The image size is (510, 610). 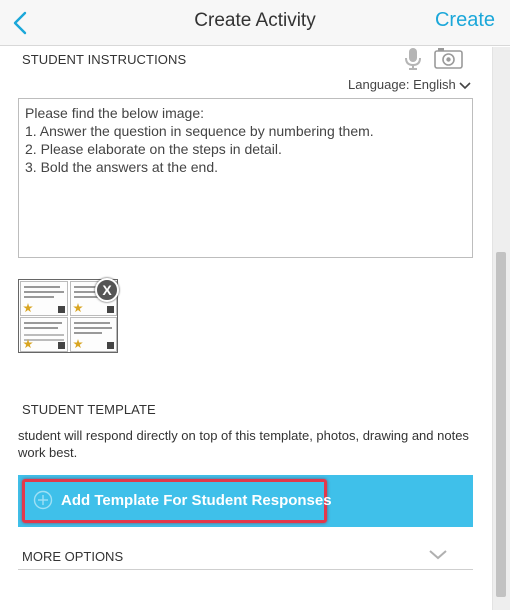 I want to click on instruction-line: Please find the below image:, so click(x=114, y=113).